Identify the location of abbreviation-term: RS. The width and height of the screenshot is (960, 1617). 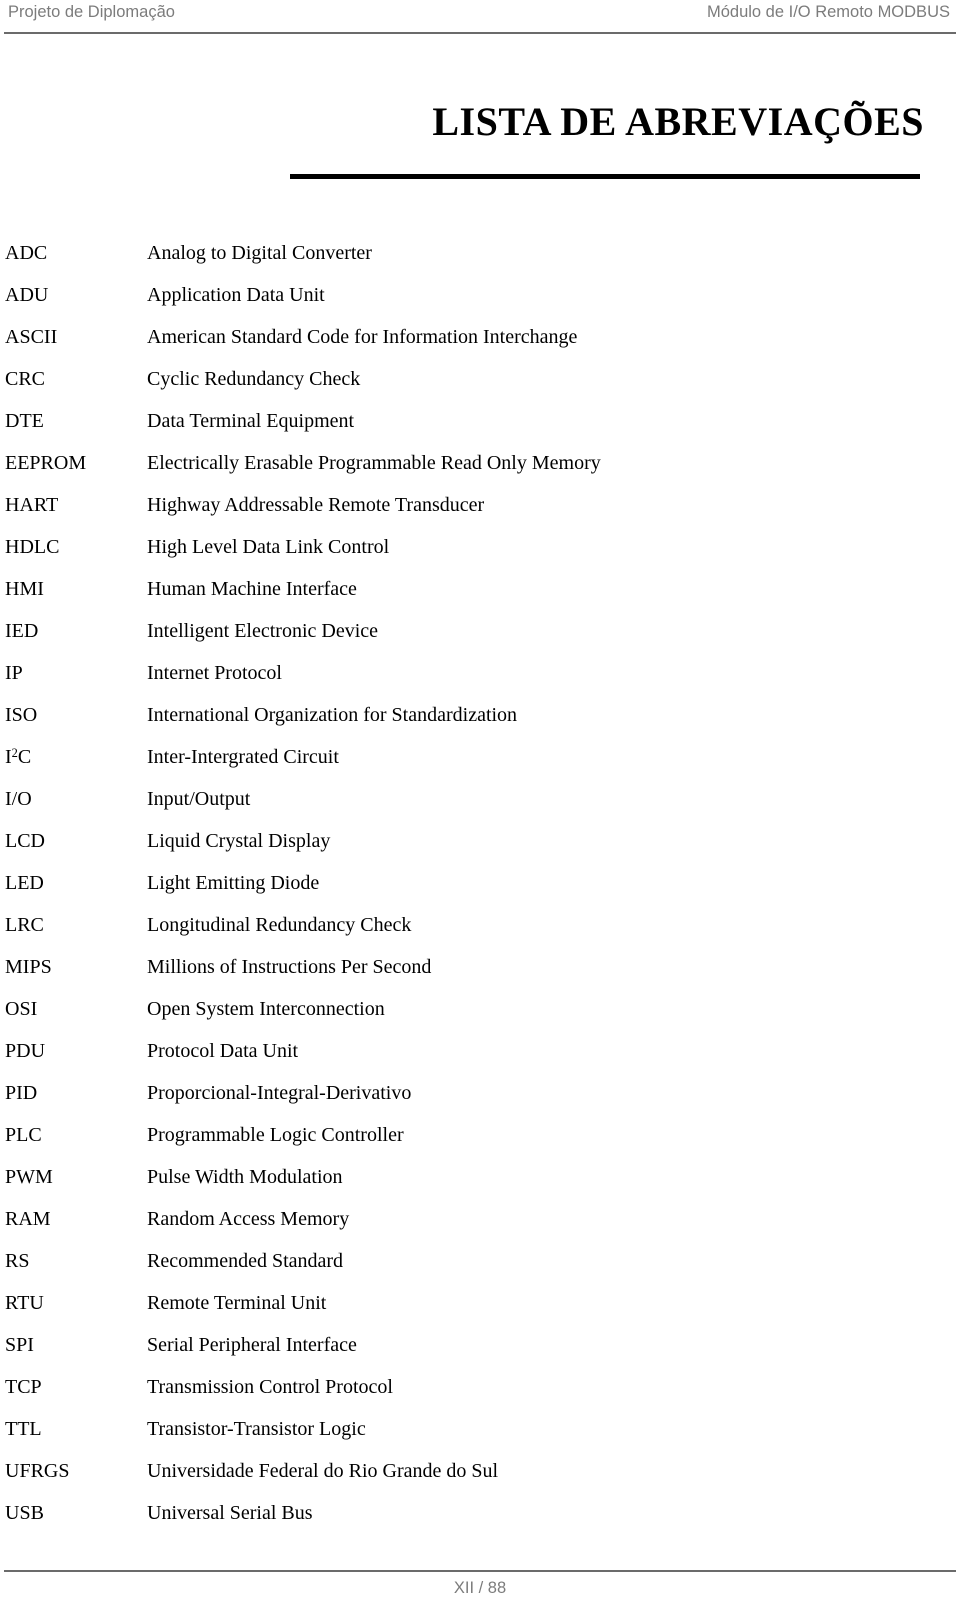
(17, 1261).